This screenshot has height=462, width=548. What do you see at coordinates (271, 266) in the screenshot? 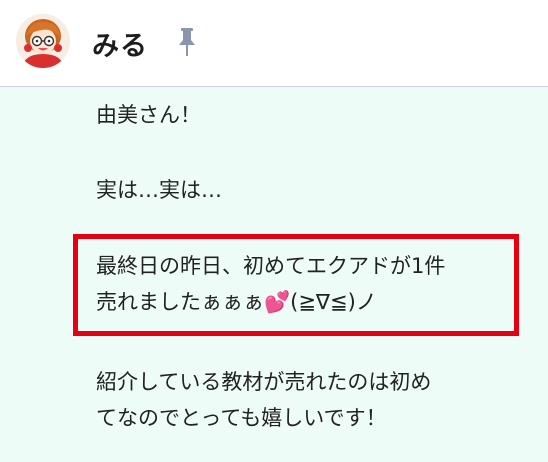
I see `message-line: 最終日の昨日、初めてエクアドが1件` at bounding box center [271, 266].